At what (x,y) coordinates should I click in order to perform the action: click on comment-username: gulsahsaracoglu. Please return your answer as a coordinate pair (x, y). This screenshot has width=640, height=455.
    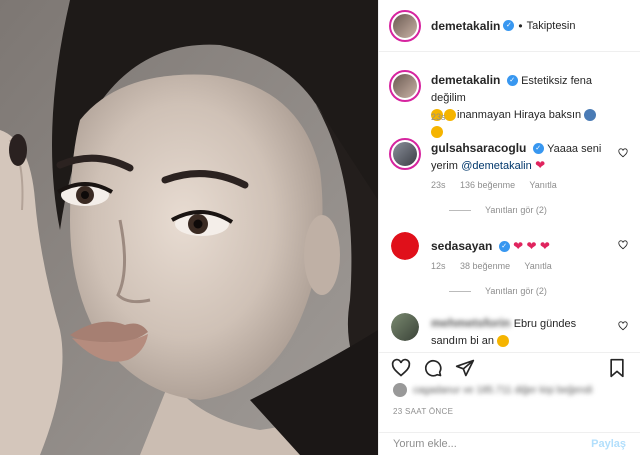
    Looking at the image, I should click on (478, 148).